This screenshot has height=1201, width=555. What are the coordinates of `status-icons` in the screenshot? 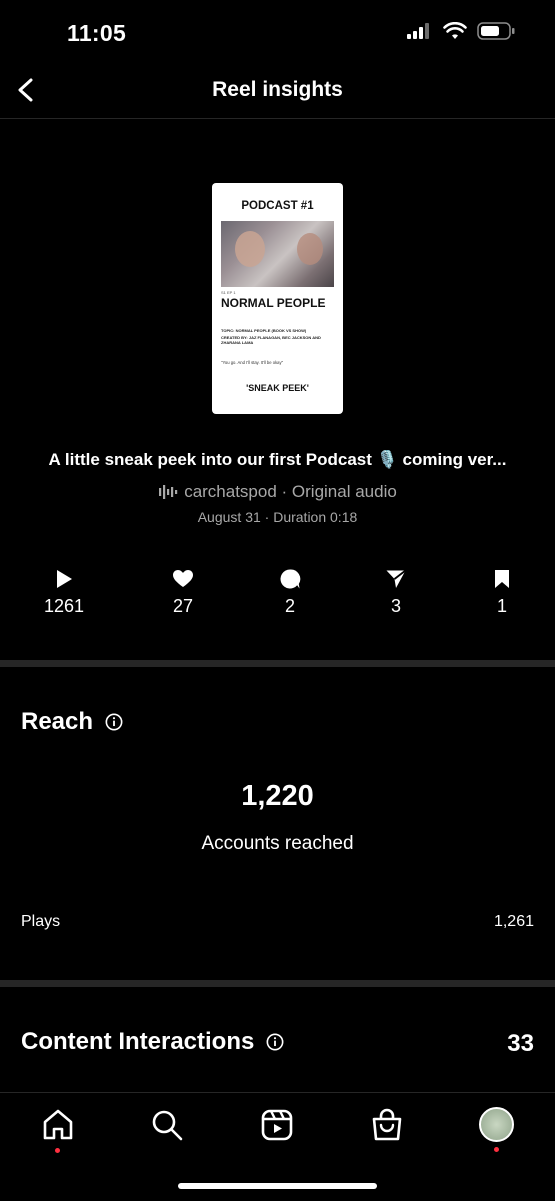 It's located at (461, 31).